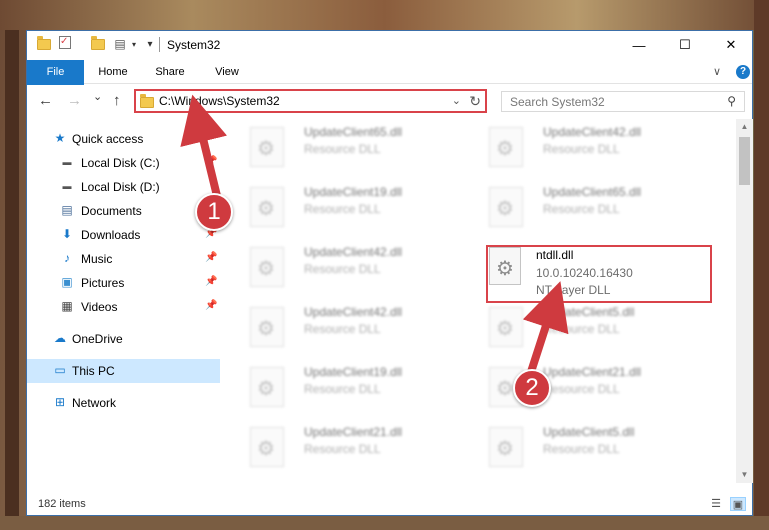  What do you see at coordinates (214, 212) in the screenshot?
I see `step-badge-1: 1` at bounding box center [214, 212].